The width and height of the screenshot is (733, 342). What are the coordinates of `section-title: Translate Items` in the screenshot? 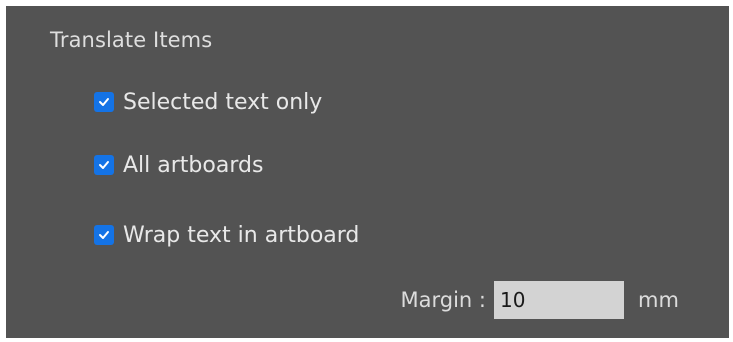 It's located at (131, 40).